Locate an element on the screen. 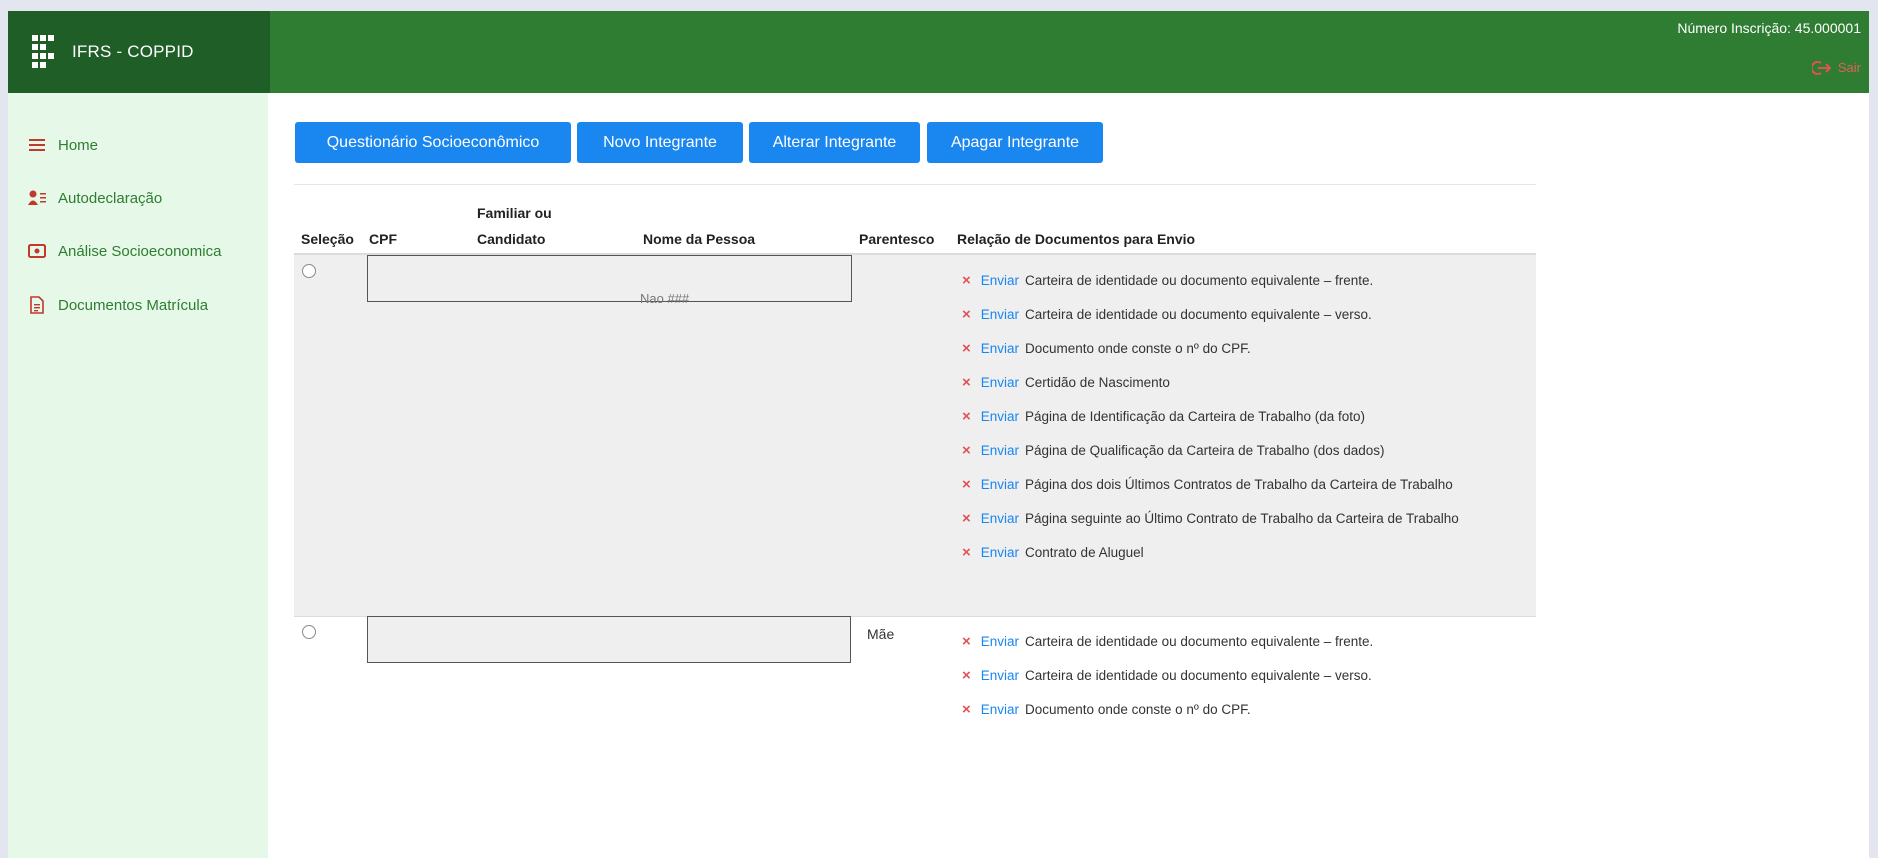 This screenshot has width=1878, height=858. ghost-text: Nao ### is located at coordinates (665, 298).